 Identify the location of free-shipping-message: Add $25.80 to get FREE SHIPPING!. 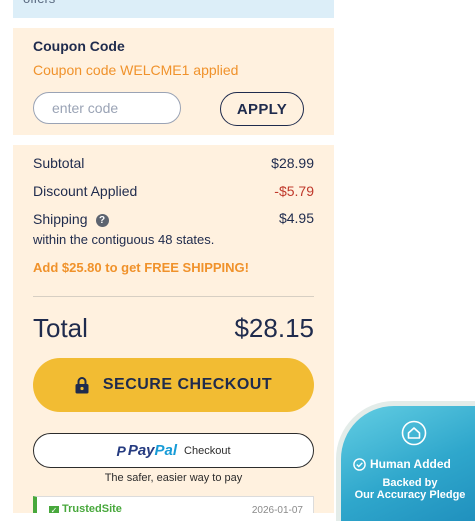
(141, 267).